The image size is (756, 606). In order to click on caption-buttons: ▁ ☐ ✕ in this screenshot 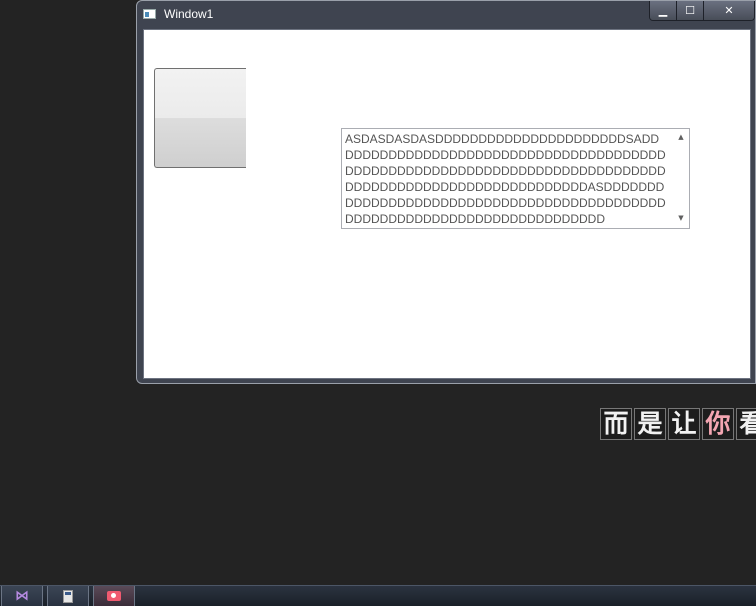, I will do `click(702, 11)`.